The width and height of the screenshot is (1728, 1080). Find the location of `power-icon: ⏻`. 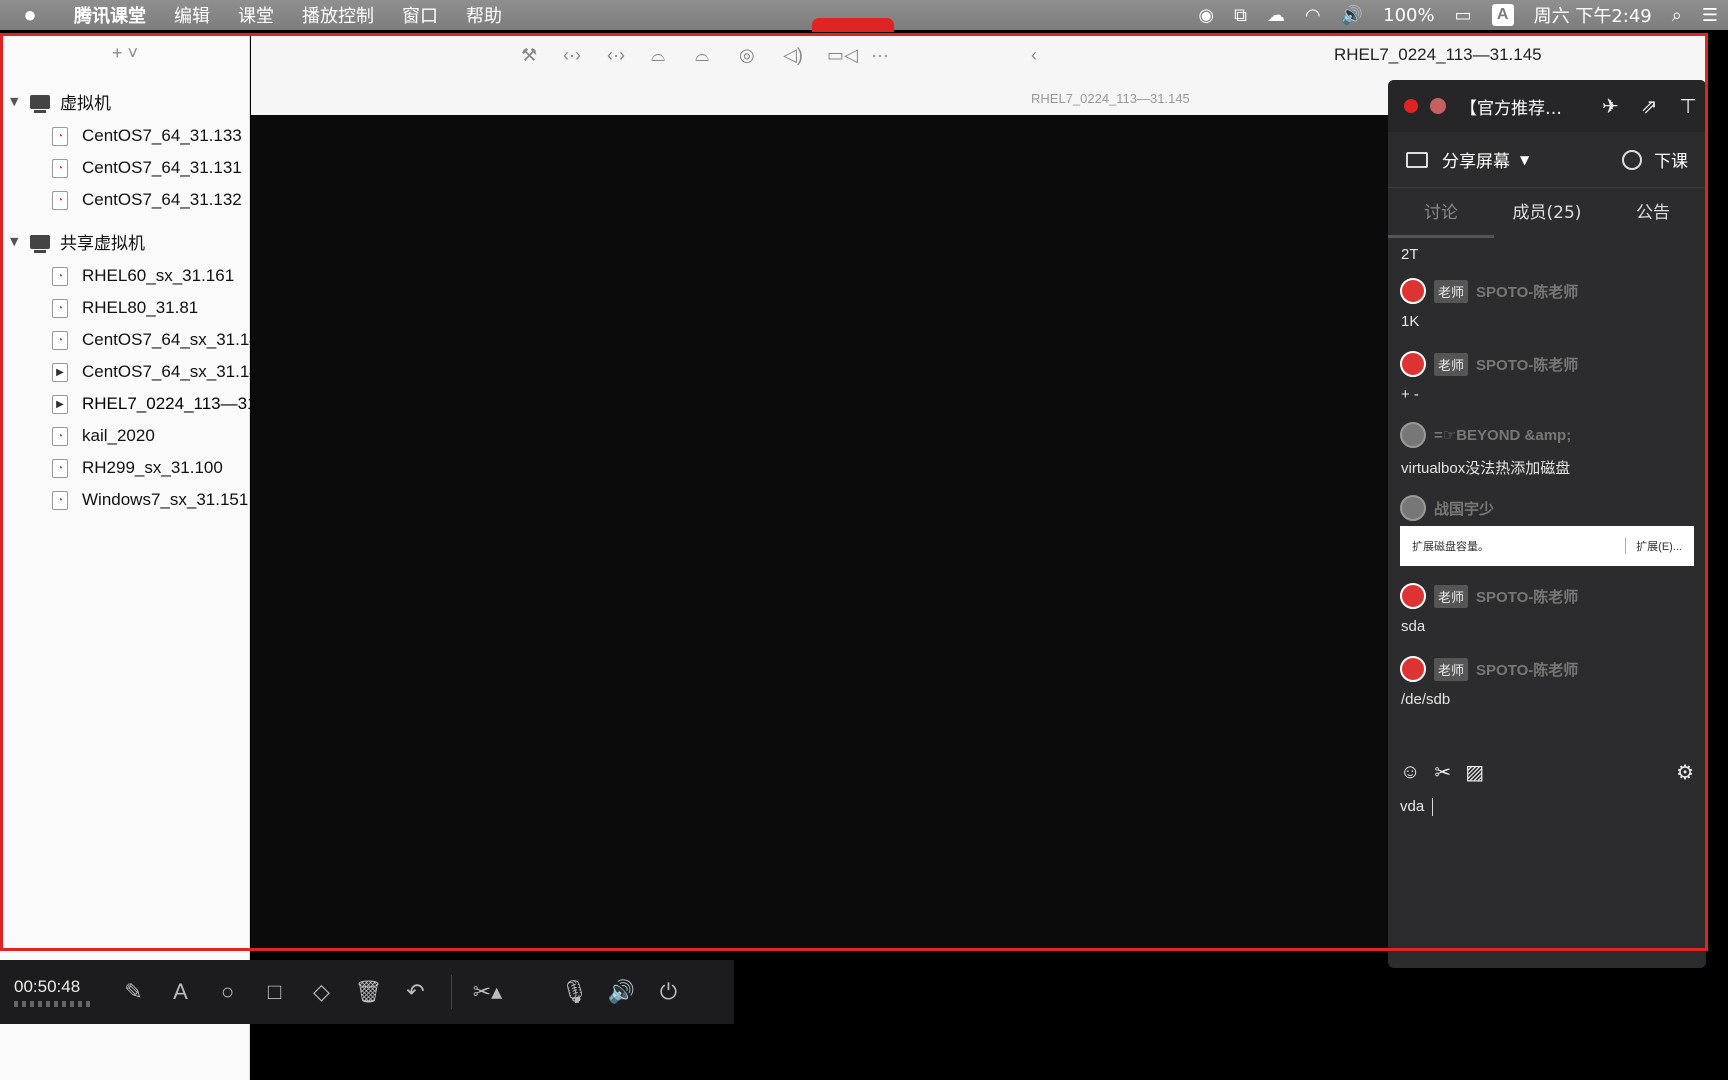

power-icon: ⏻ is located at coordinates (668, 992).